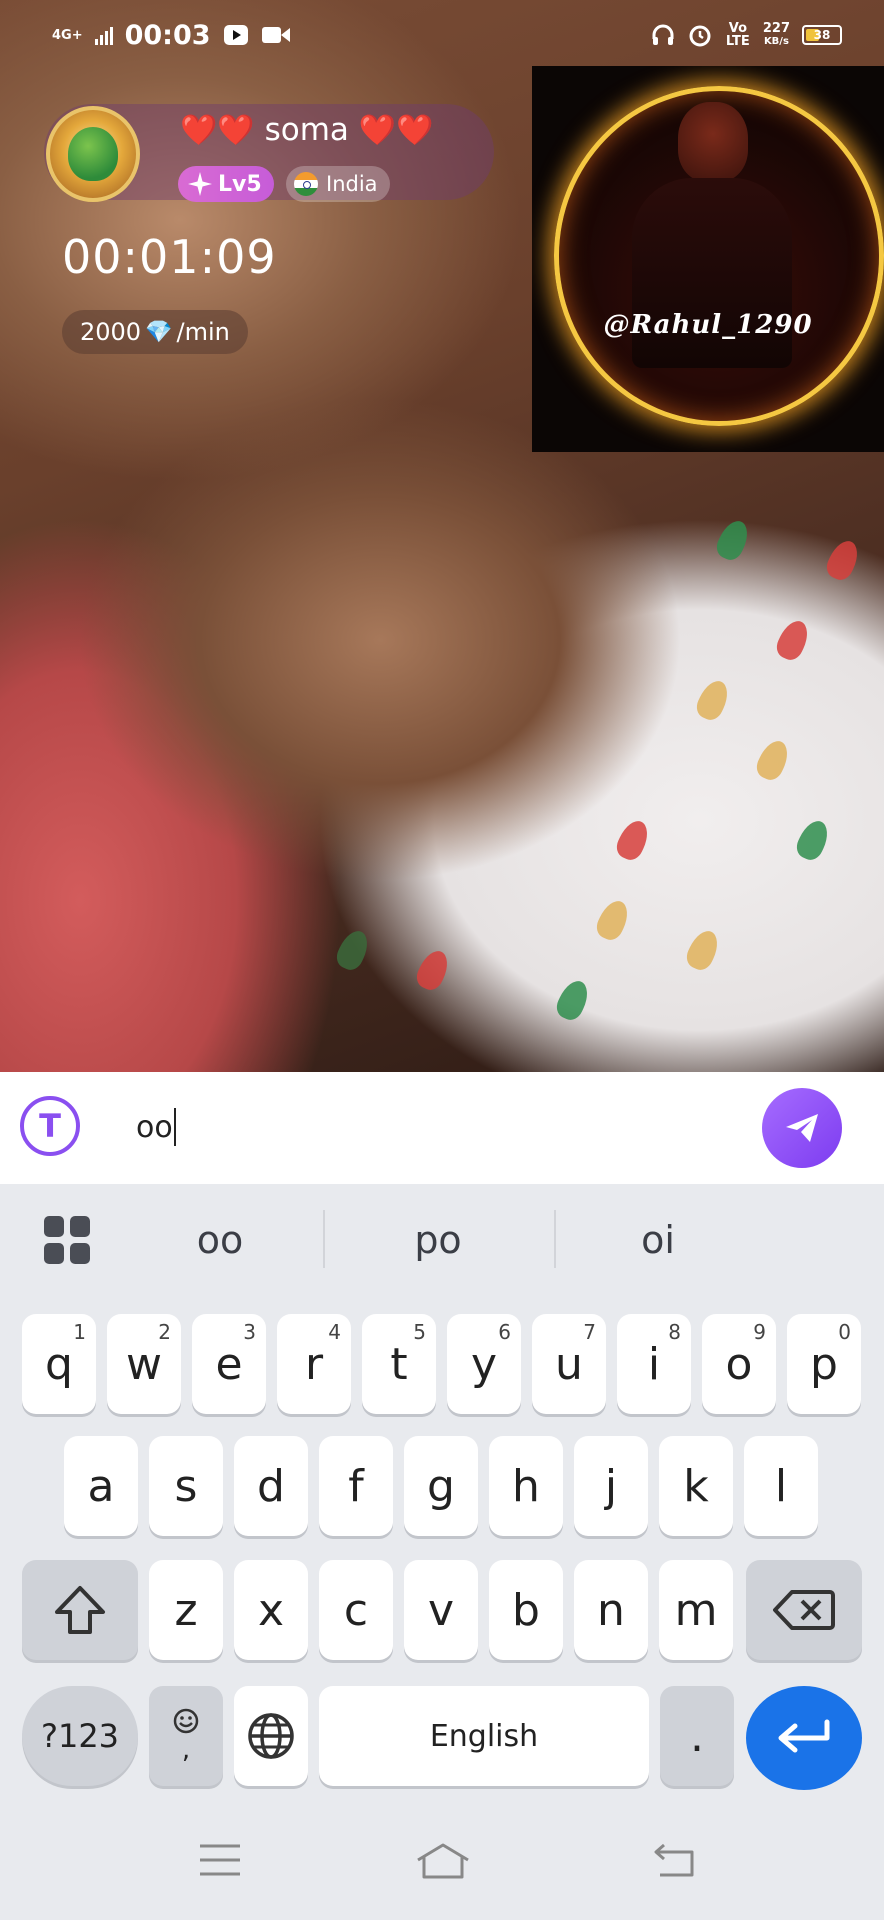  I want to click on space-key: English, so click(484, 1736).